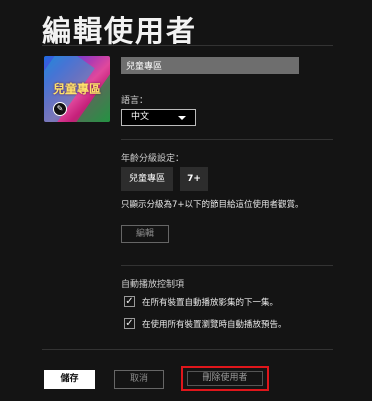 This screenshot has width=372, height=401. Describe the element at coordinates (212, 205) in the screenshot. I see `maturity-description: 只顯示分級為7+以下的節目給這位使用者觀賞。` at that location.